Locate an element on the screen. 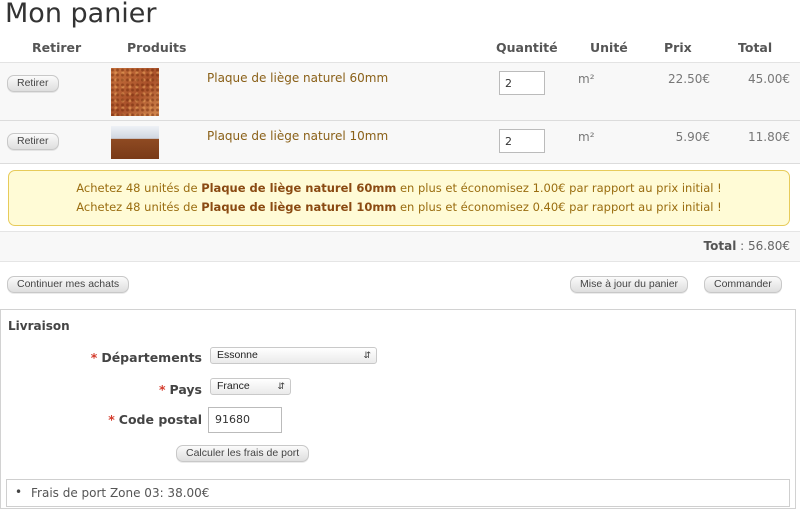 Image resolution: width=800 pixels, height=513 pixels. code-postal-label: * Code postal is located at coordinates (155, 419).